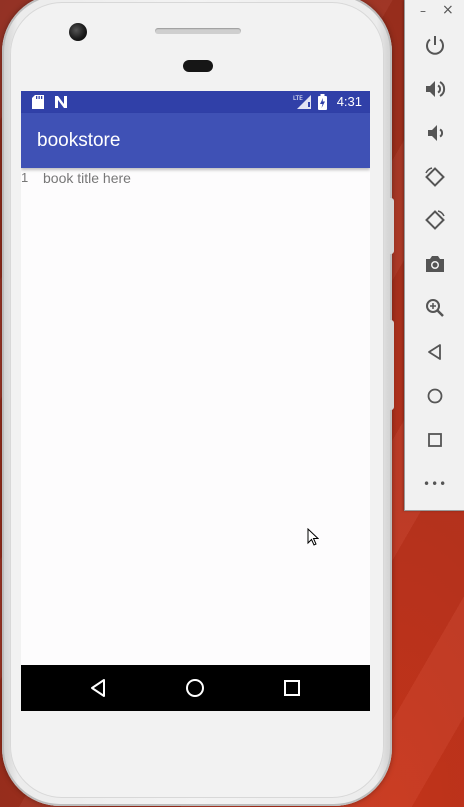  I want to click on battery-charging-icon, so click(322, 104).